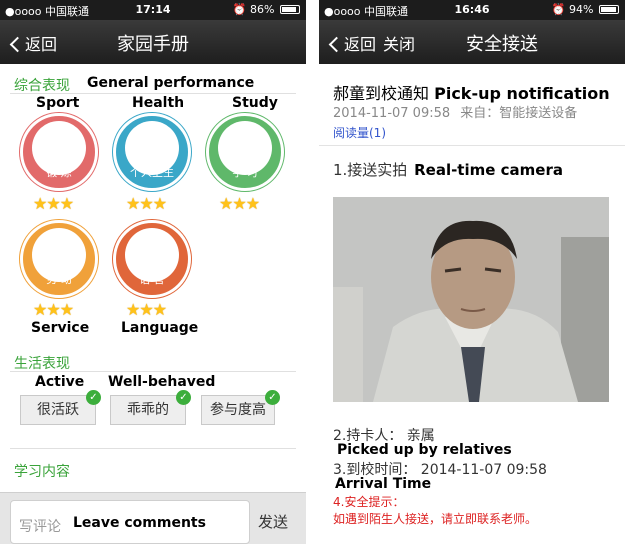 Image resolution: width=625 pixels, height=544 pixels. I want to click on status-right: ⏰ 94%, so click(585, 9).